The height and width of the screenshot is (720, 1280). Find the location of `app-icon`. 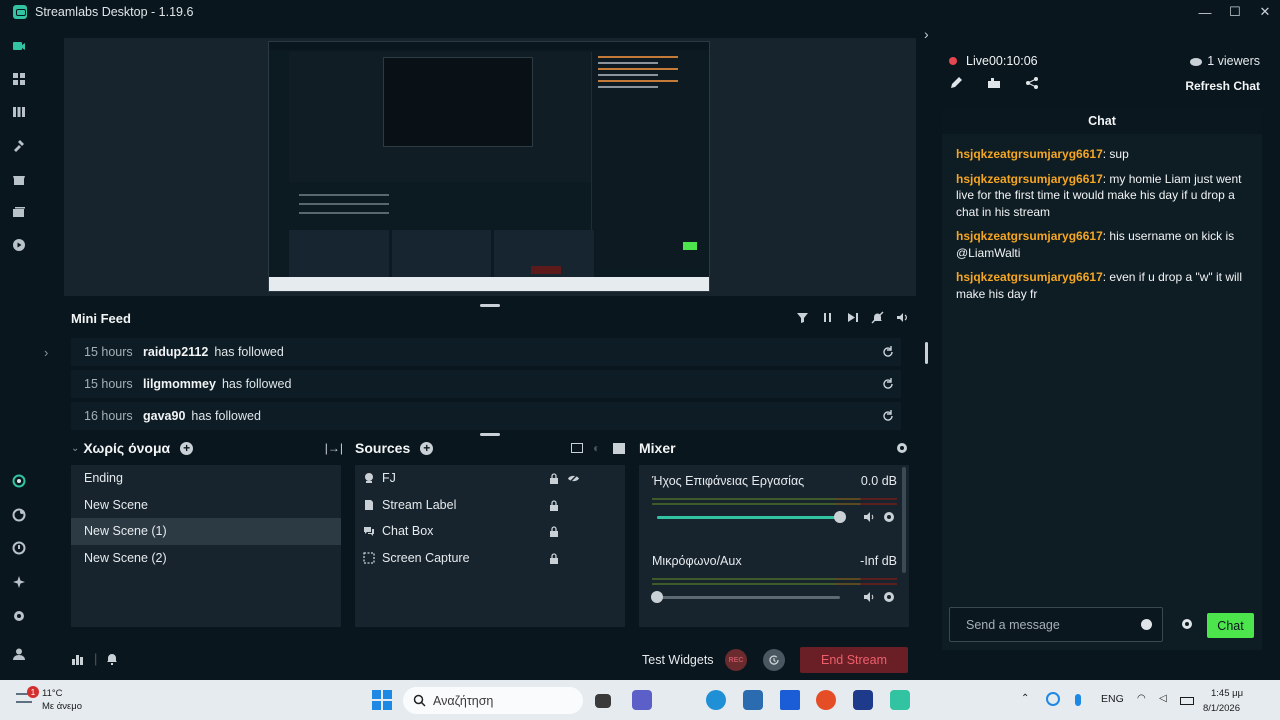

app-icon is located at coordinates (863, 700).